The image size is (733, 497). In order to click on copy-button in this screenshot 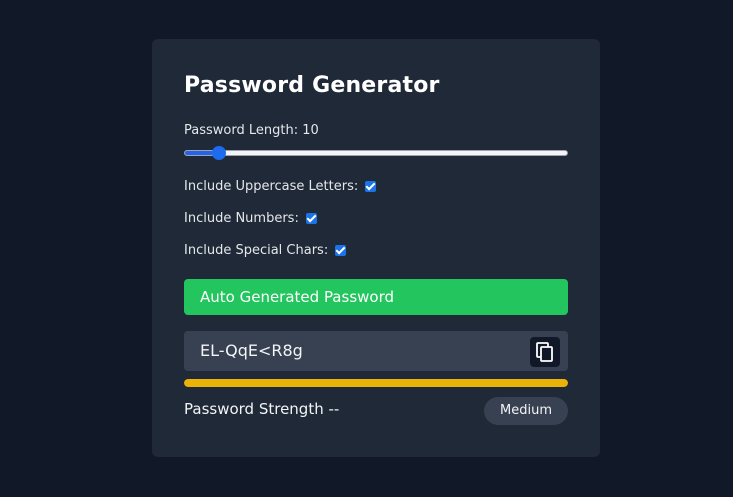, I will do `click(545, 352)`.